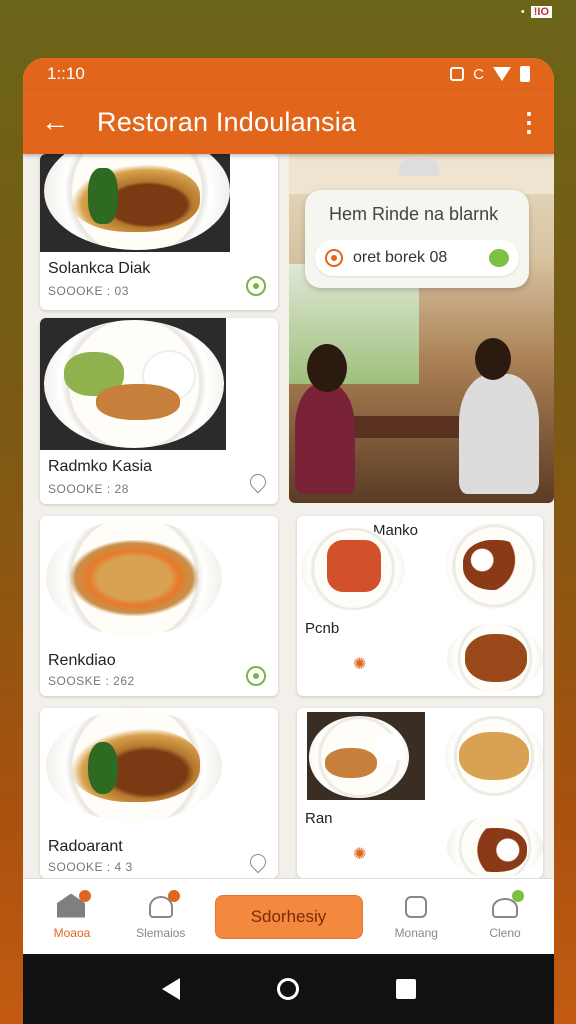 The width and height of the screenshot is (576, 1024). What do you see at coordinates (163, 905) in the screenshot?
I see `chef-icon` at bounding box center [163, 905].